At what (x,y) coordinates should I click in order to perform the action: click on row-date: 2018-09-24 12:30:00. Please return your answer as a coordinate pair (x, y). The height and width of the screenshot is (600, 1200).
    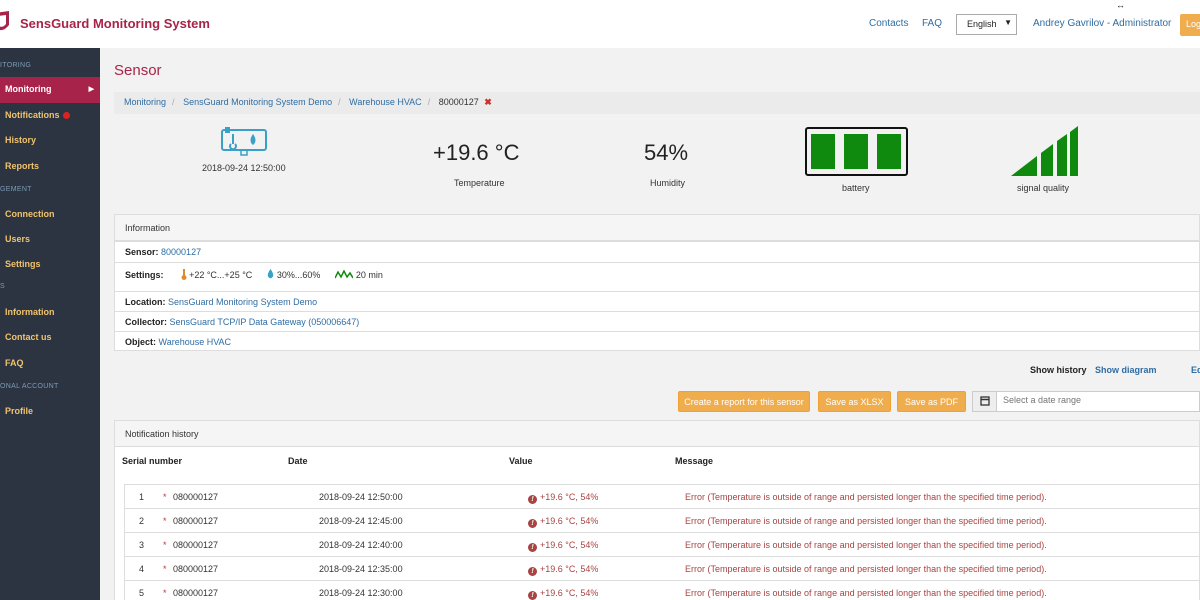
    Looking at the image, I should click on (361, 593).